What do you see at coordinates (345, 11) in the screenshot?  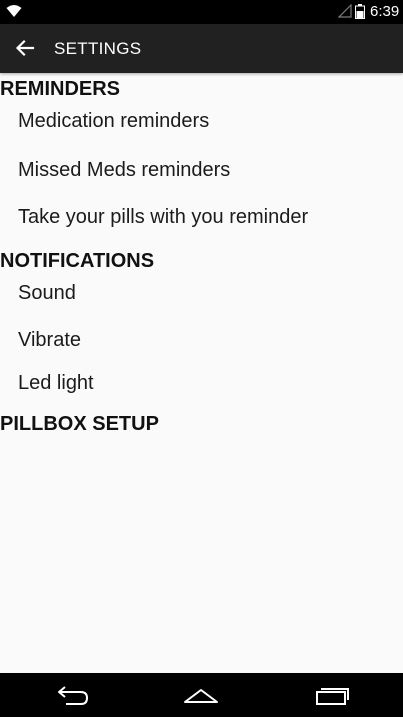 I see `signal-icon` at bounding box center [345, 11].